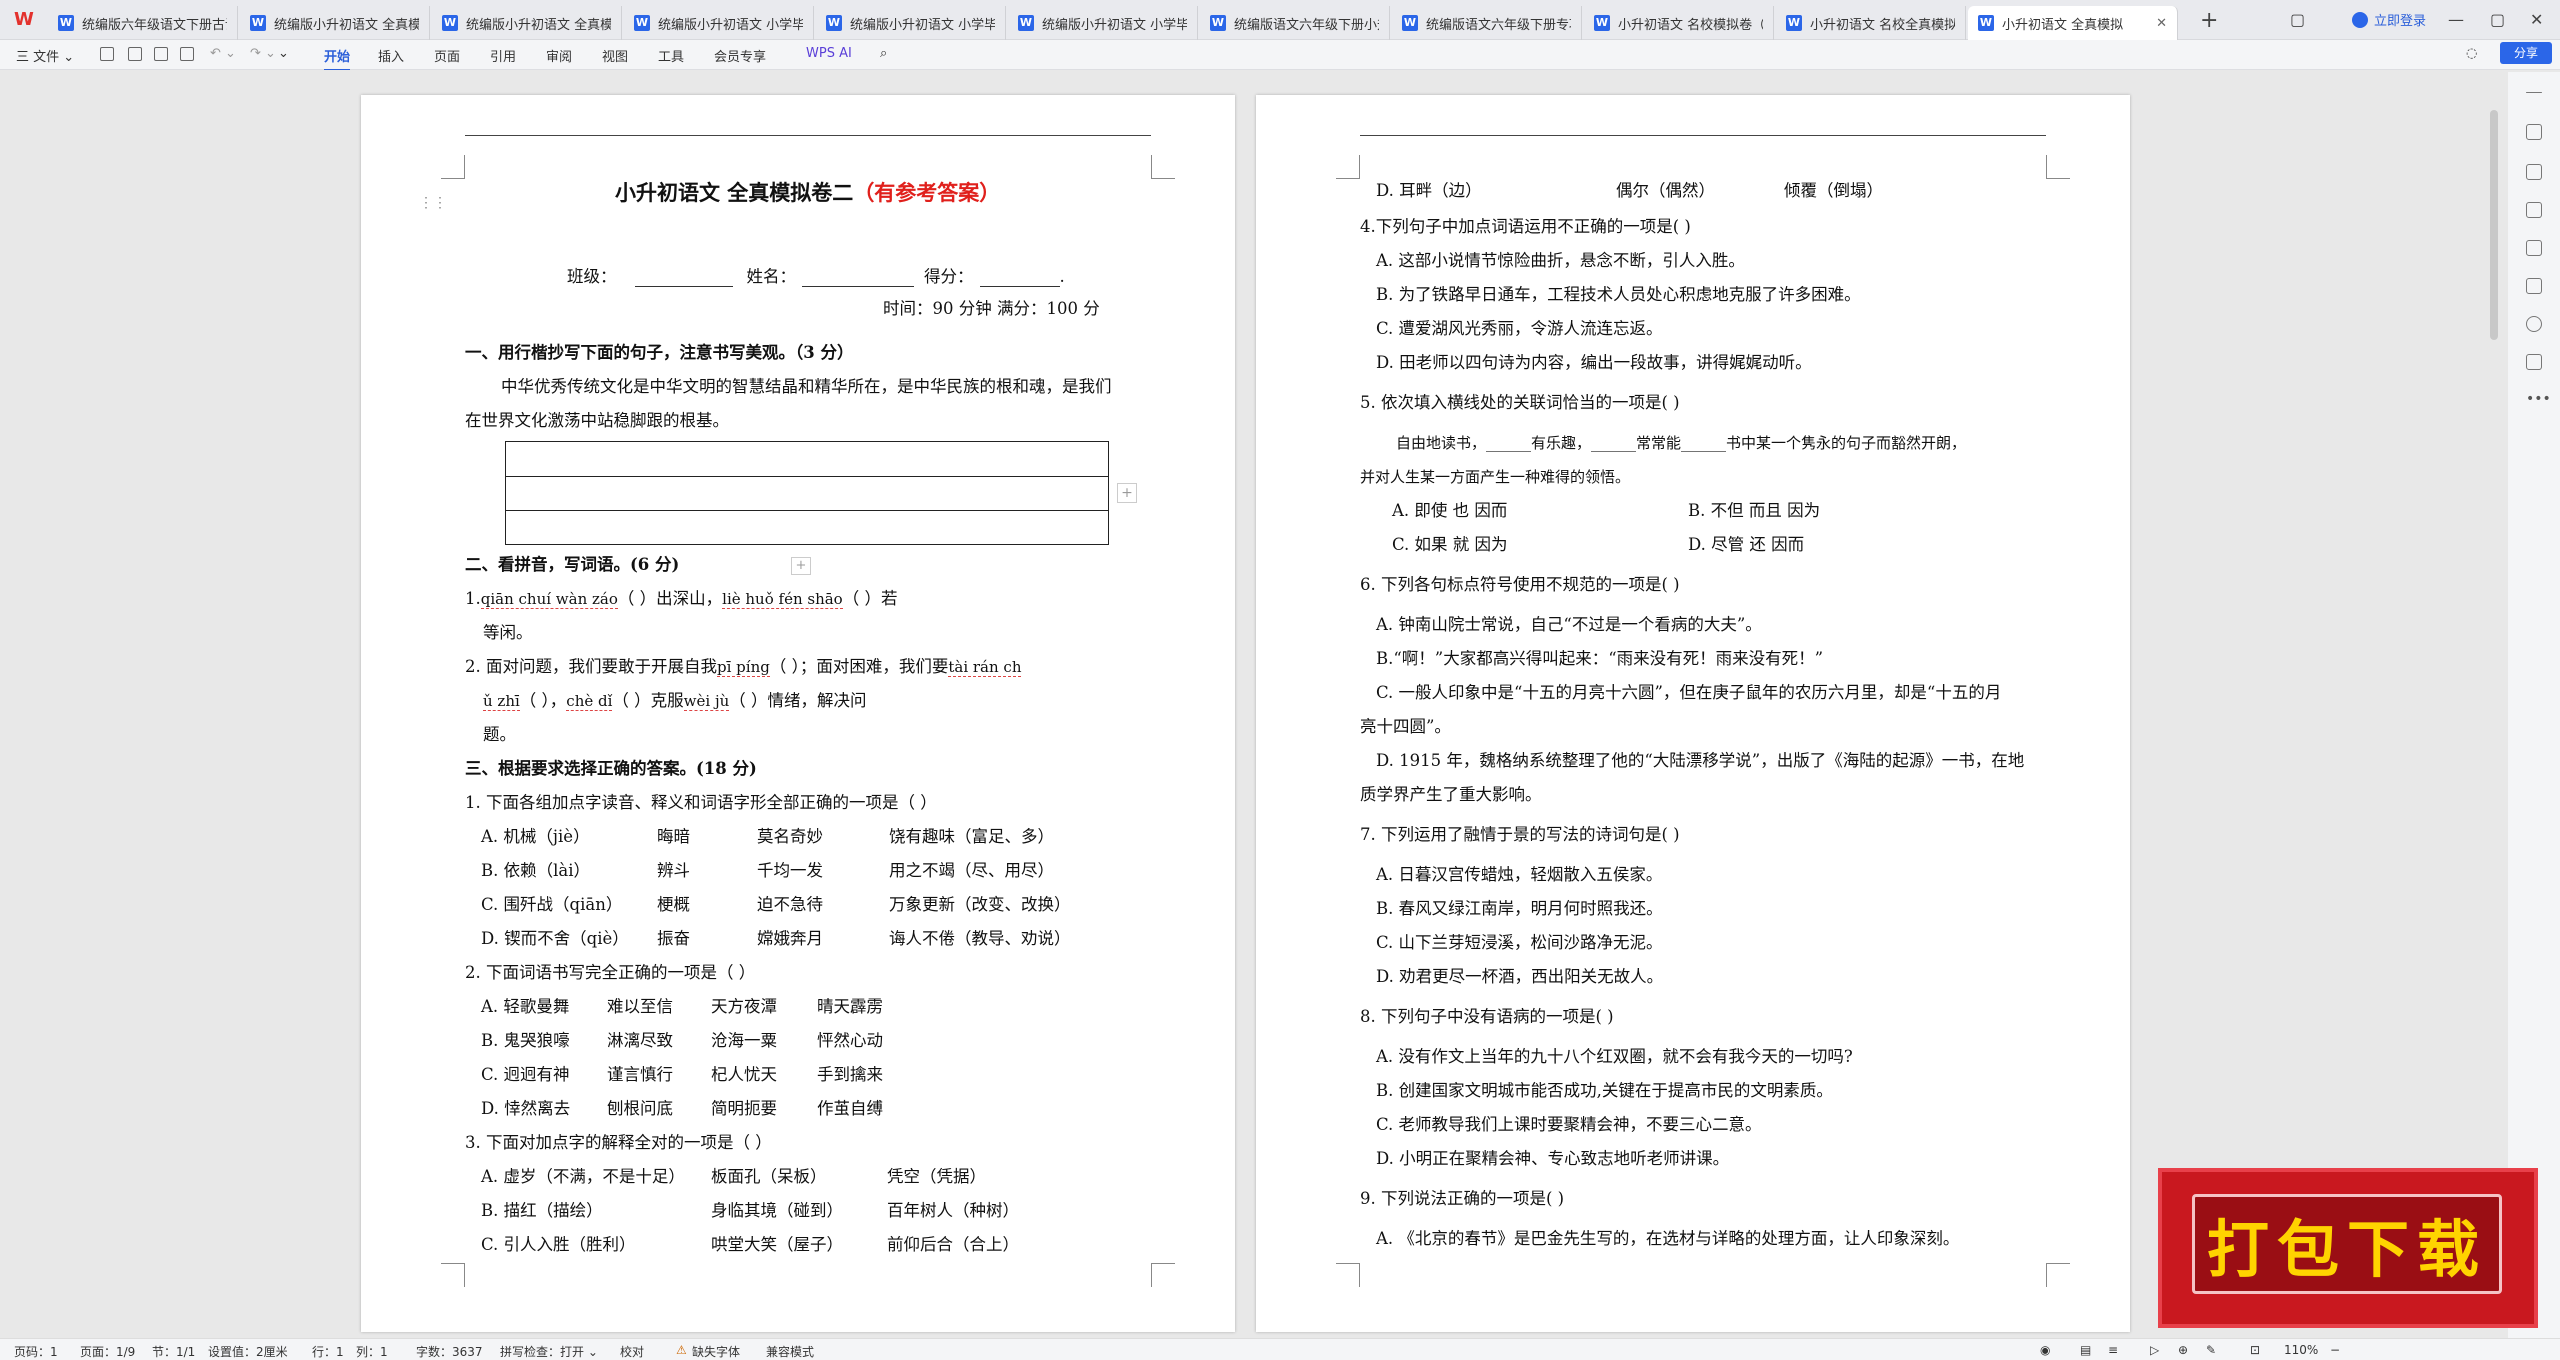 The image size is (2560, 1360). What do you see at coordinates (391, 55) in the screenshot?
I see `tab-insert: 插入` at bounding box center [391, 55].